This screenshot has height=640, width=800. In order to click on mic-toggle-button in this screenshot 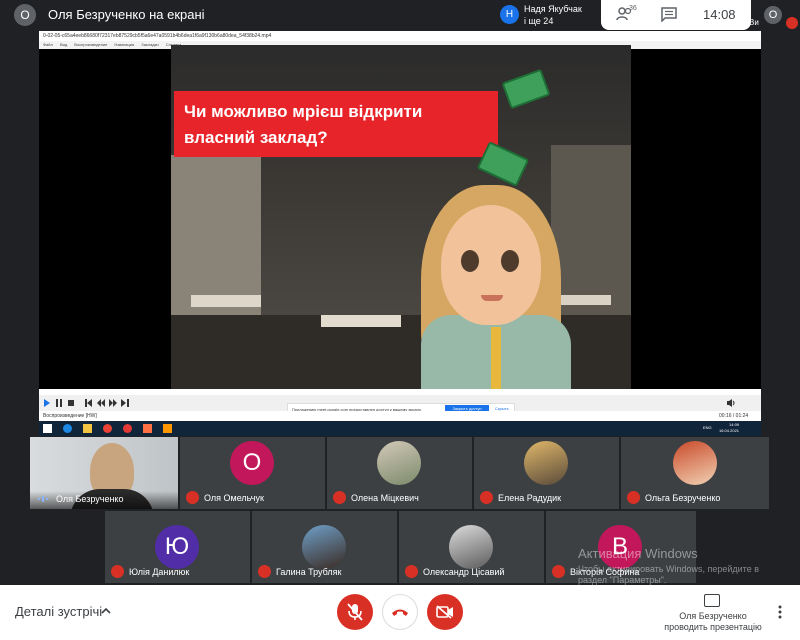, I will do `click(355, 612)`.